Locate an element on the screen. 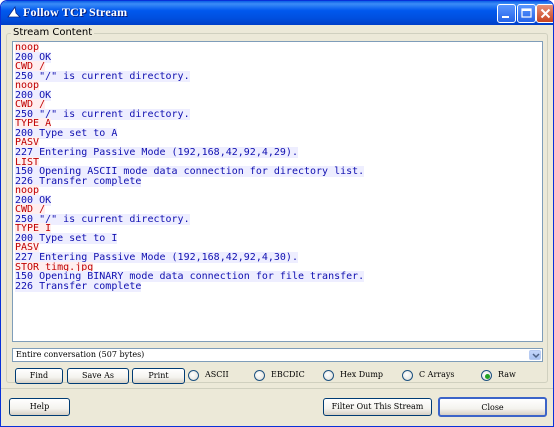 Image resolution: width=554 pixels, height=427 pixels. maximize-button is located at coordinates (526, 13).